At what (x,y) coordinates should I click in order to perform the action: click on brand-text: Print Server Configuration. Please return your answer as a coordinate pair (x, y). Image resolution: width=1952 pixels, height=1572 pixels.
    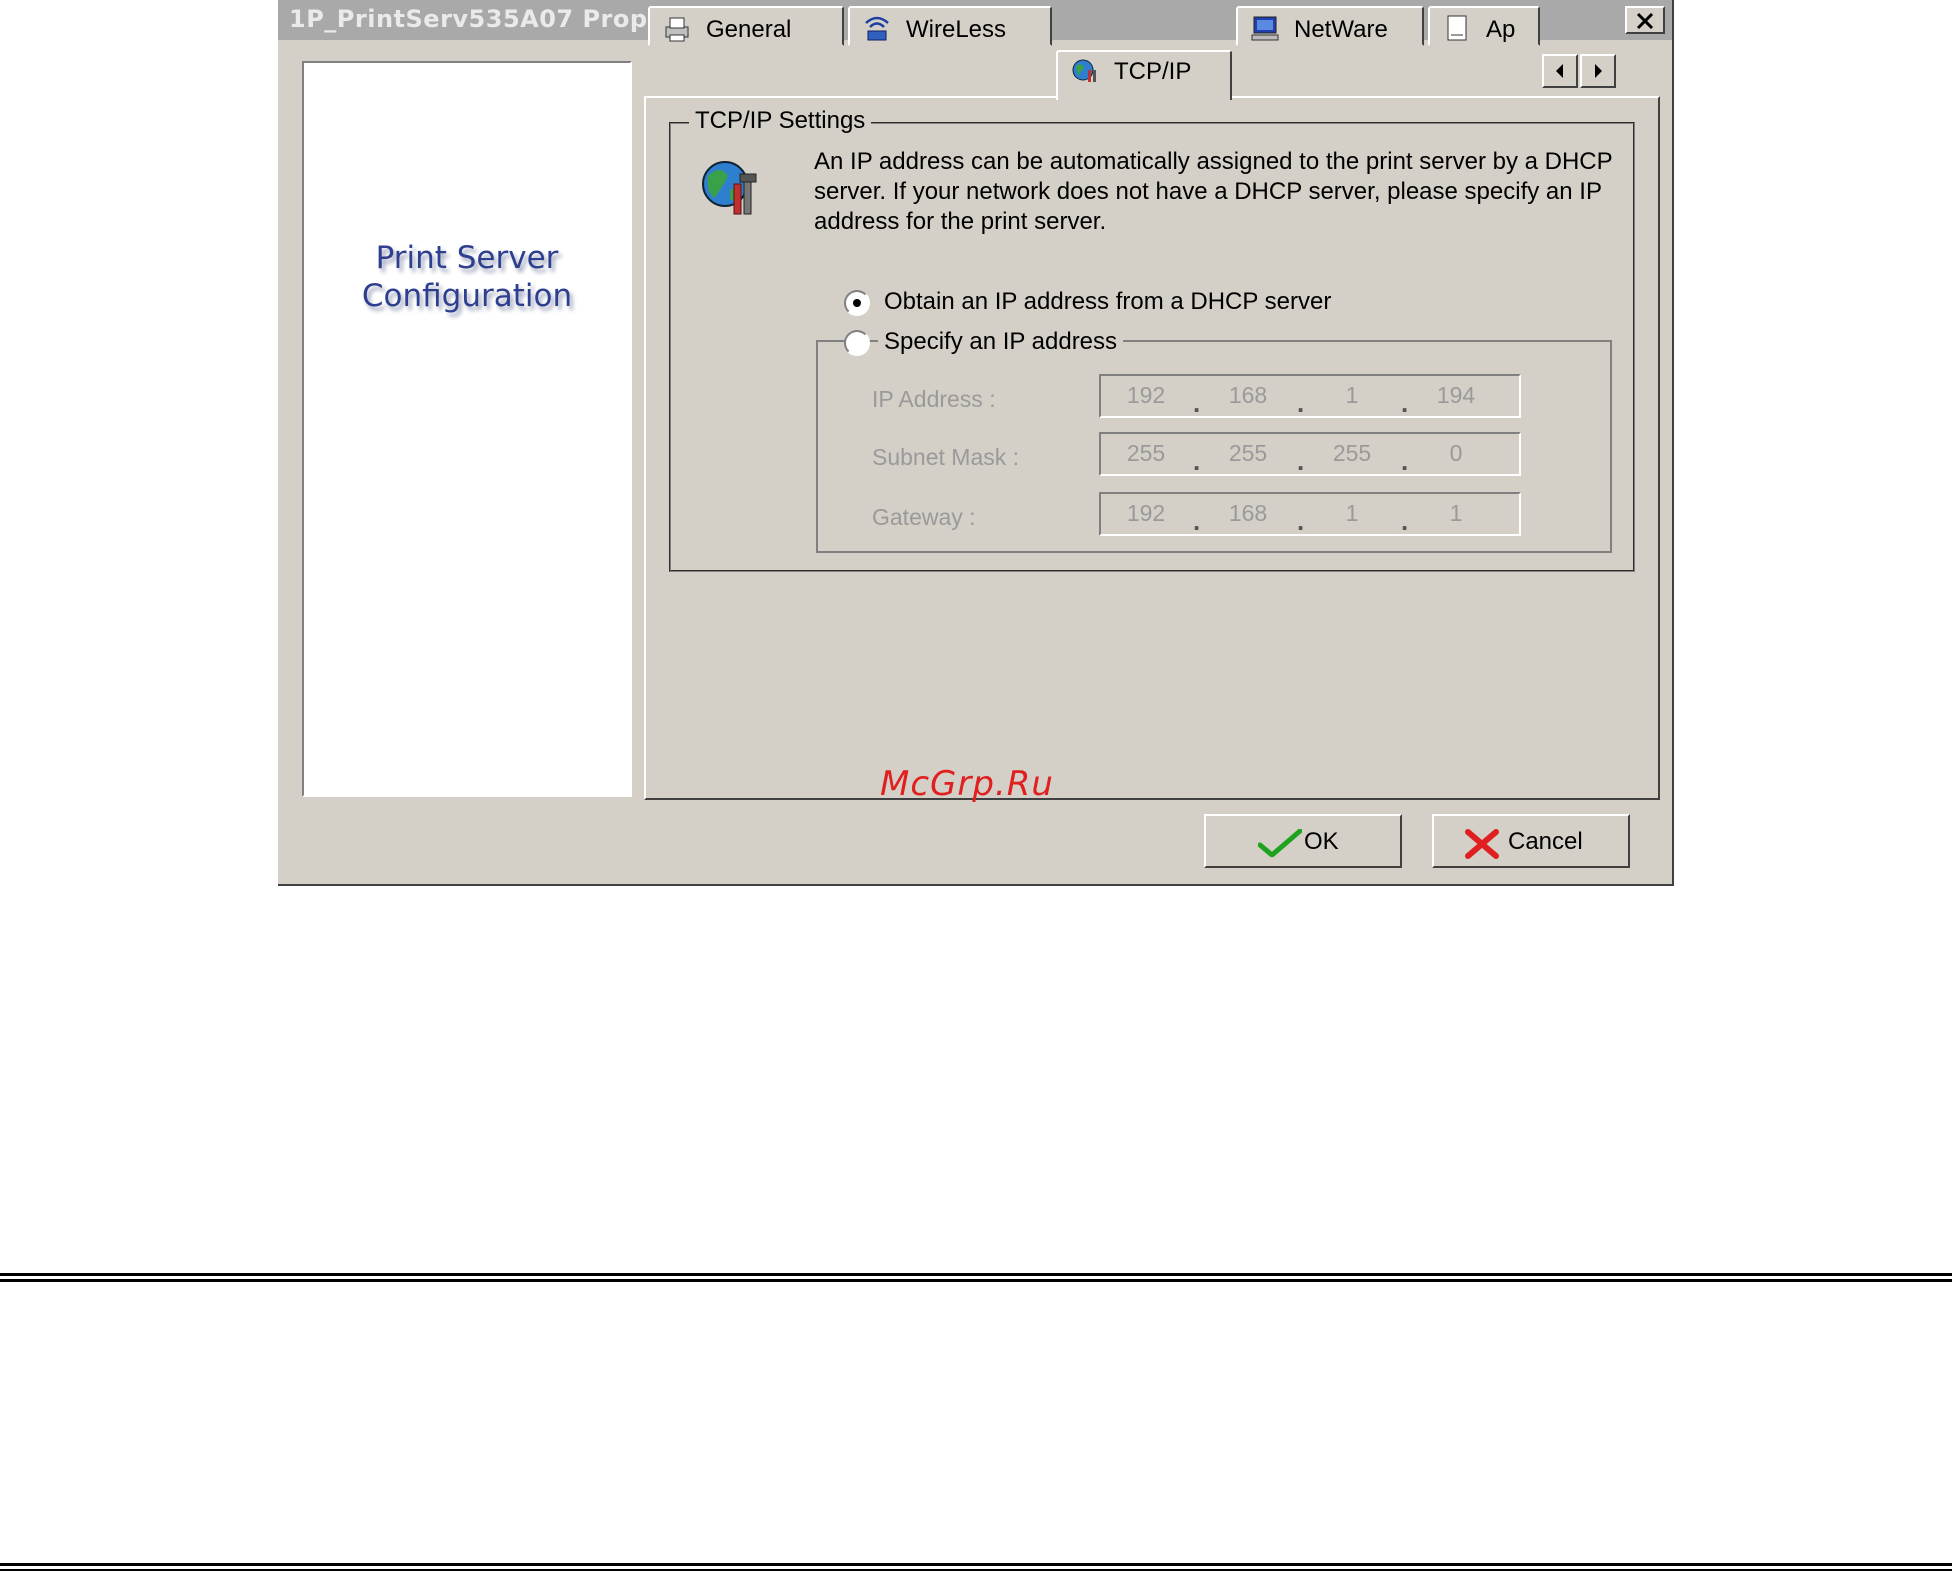
    Looking at the image, I should click on (467, 277).